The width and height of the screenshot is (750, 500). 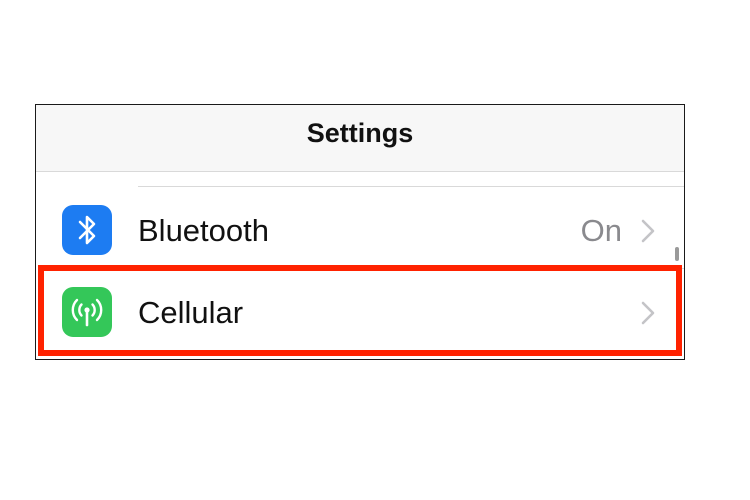 What do you see at coordinates (191, 312) in the screenshot?
I see `row-label: Cellular` at bounding box center [191, 312].